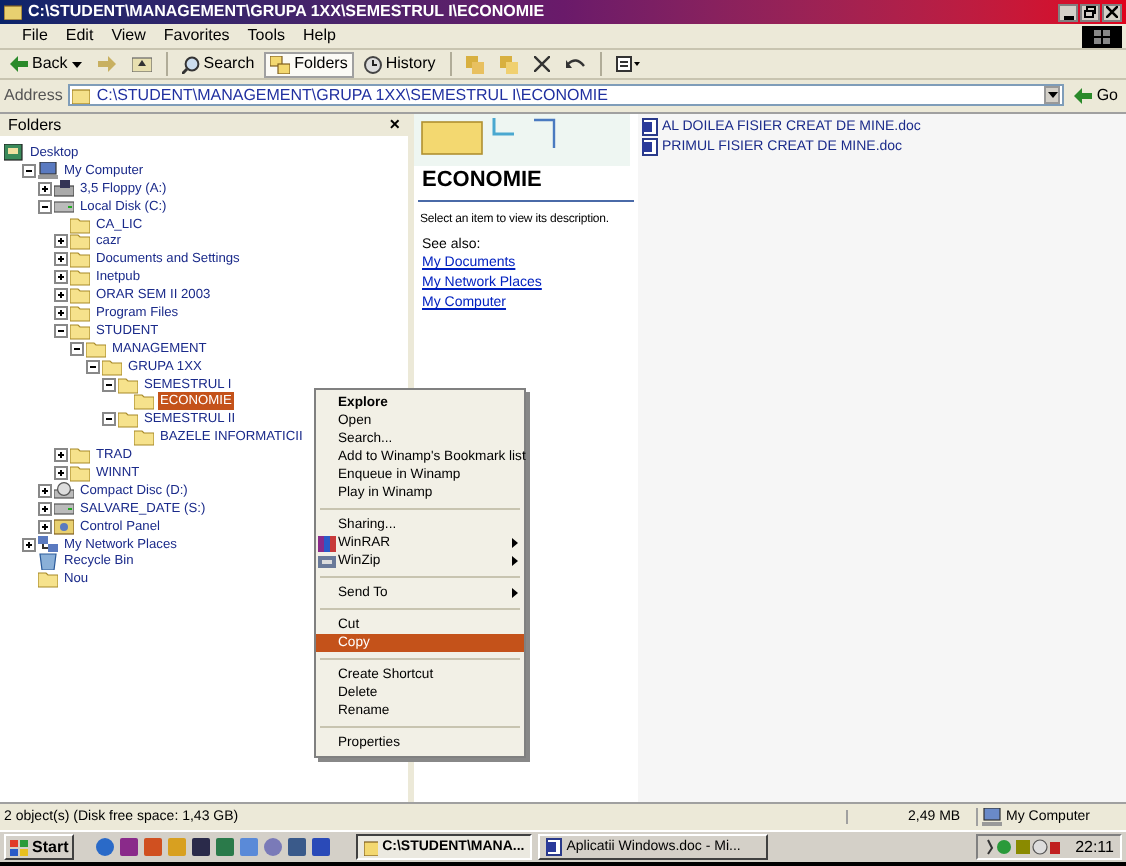 This screenshot has height=866, width=1126. Describe the element at coordinates (46, 64) in the screenshot. I see `back-button: Back` at that location.